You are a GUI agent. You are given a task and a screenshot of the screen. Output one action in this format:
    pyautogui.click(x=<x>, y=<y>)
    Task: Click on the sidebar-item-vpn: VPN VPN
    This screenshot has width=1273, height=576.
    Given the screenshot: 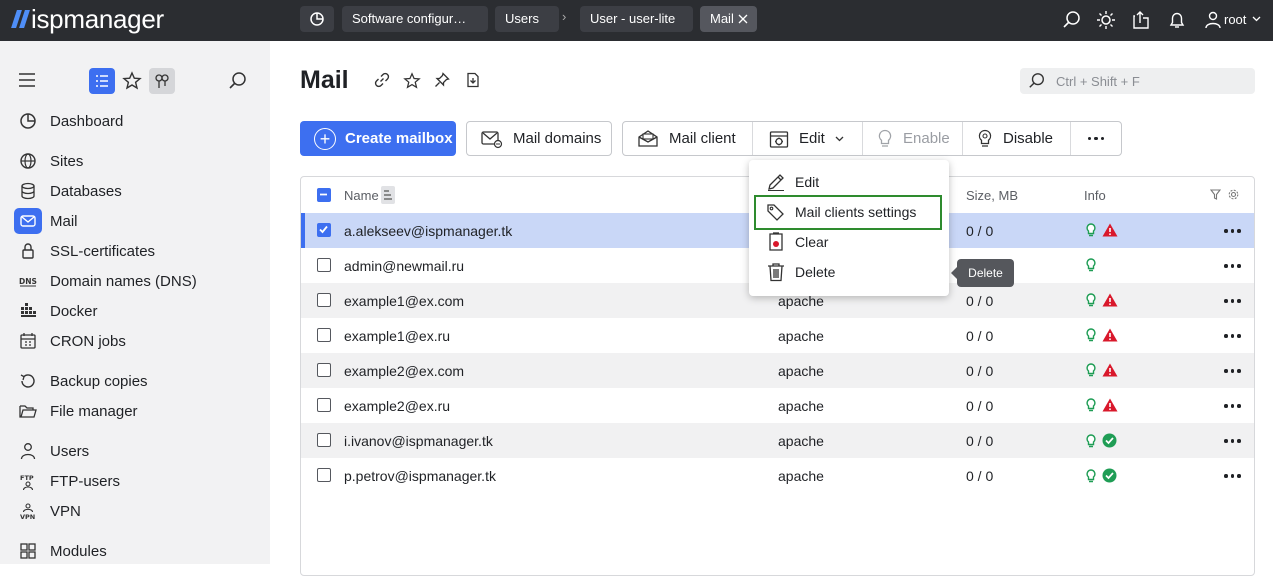 What is the action you would take?
    pyautogui.click(x=134, y=511)
    